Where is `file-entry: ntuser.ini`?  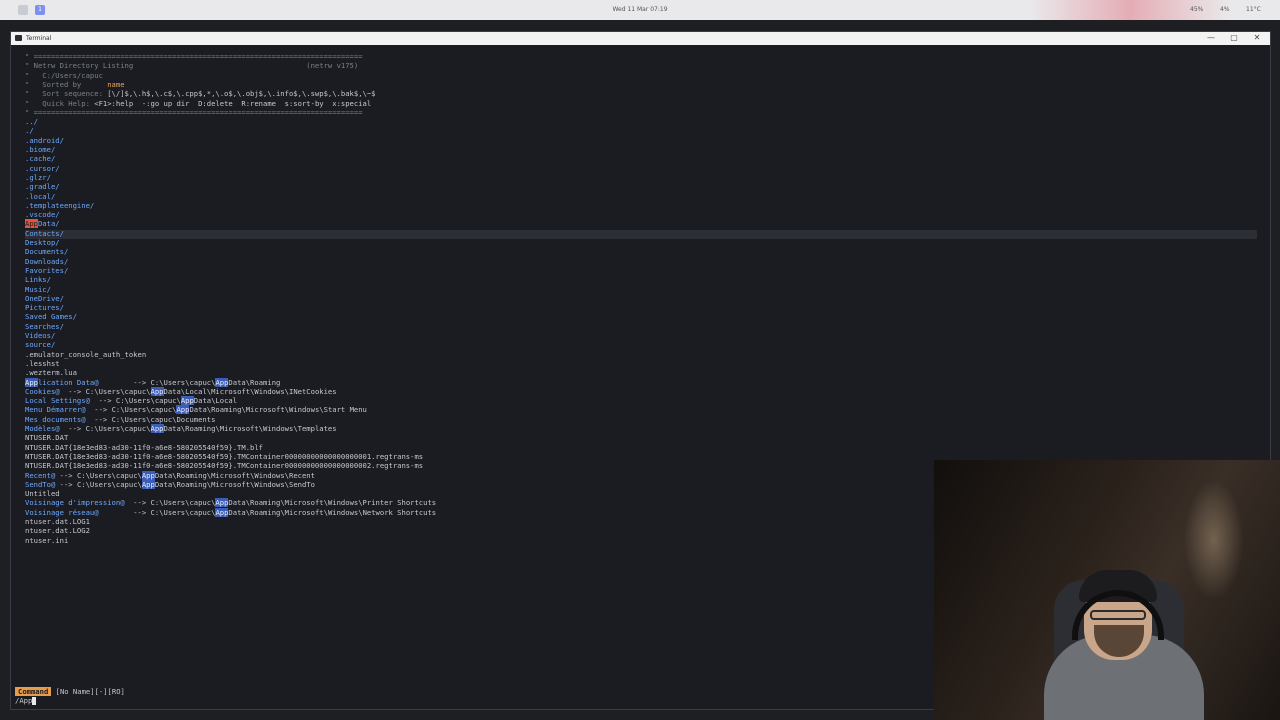
file-entry: ntuser.ini is located at coordinates (46, 540).